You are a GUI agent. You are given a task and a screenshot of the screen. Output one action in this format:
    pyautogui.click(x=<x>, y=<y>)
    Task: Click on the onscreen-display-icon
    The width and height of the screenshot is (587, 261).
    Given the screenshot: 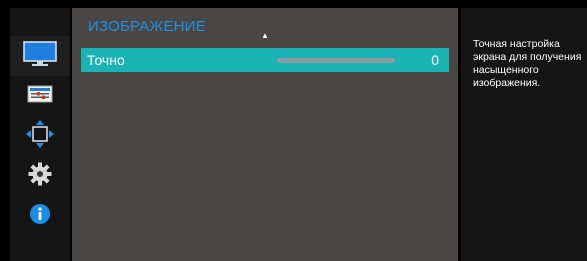 What is the action you would take?
    pyautogui.click(x=40, y=96)
    